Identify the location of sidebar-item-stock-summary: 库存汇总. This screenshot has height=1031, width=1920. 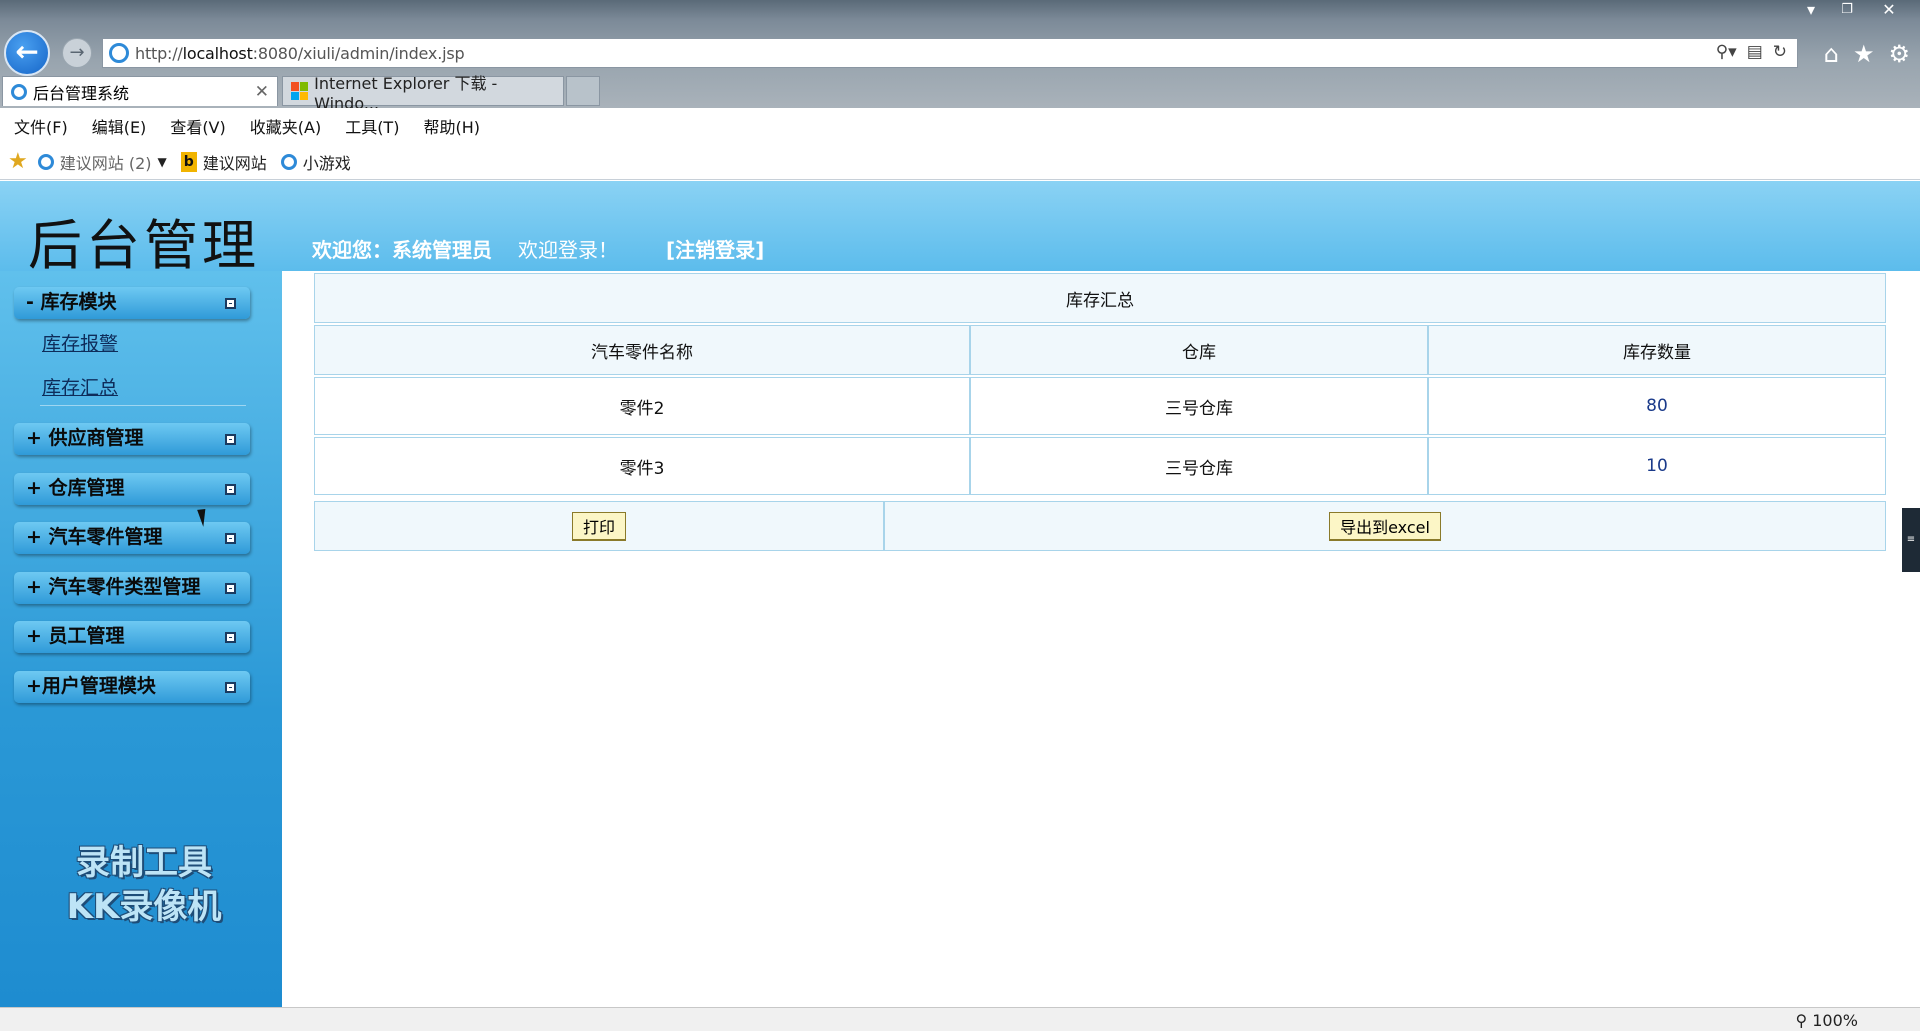
(80, 386).